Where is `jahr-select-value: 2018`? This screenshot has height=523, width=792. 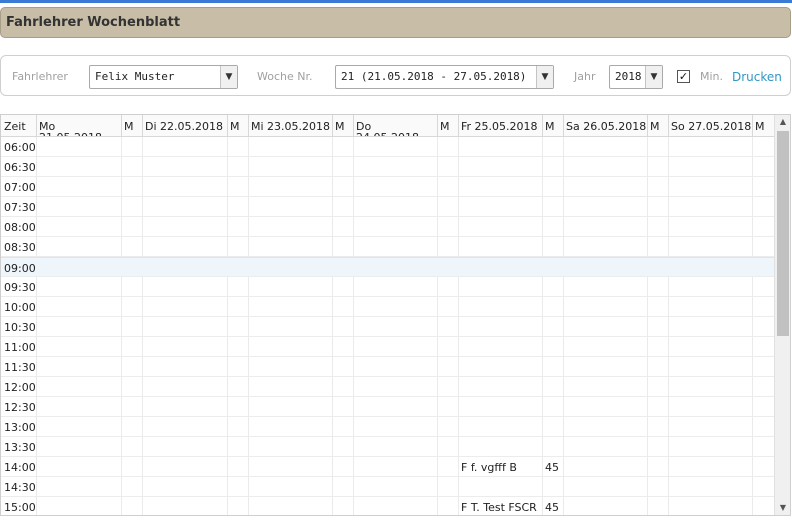 jahr-select-value: 2018 is located at coordinates (628, 76).